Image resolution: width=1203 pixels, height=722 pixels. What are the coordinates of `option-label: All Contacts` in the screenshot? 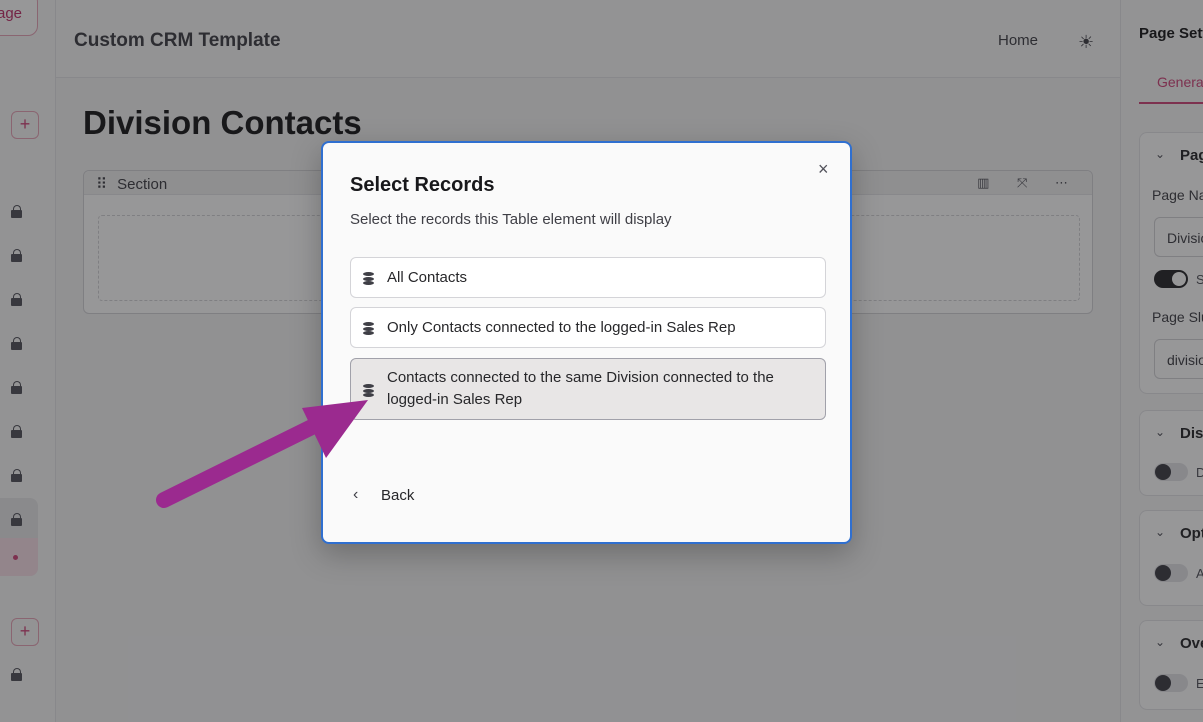 It's located at (427, 277).